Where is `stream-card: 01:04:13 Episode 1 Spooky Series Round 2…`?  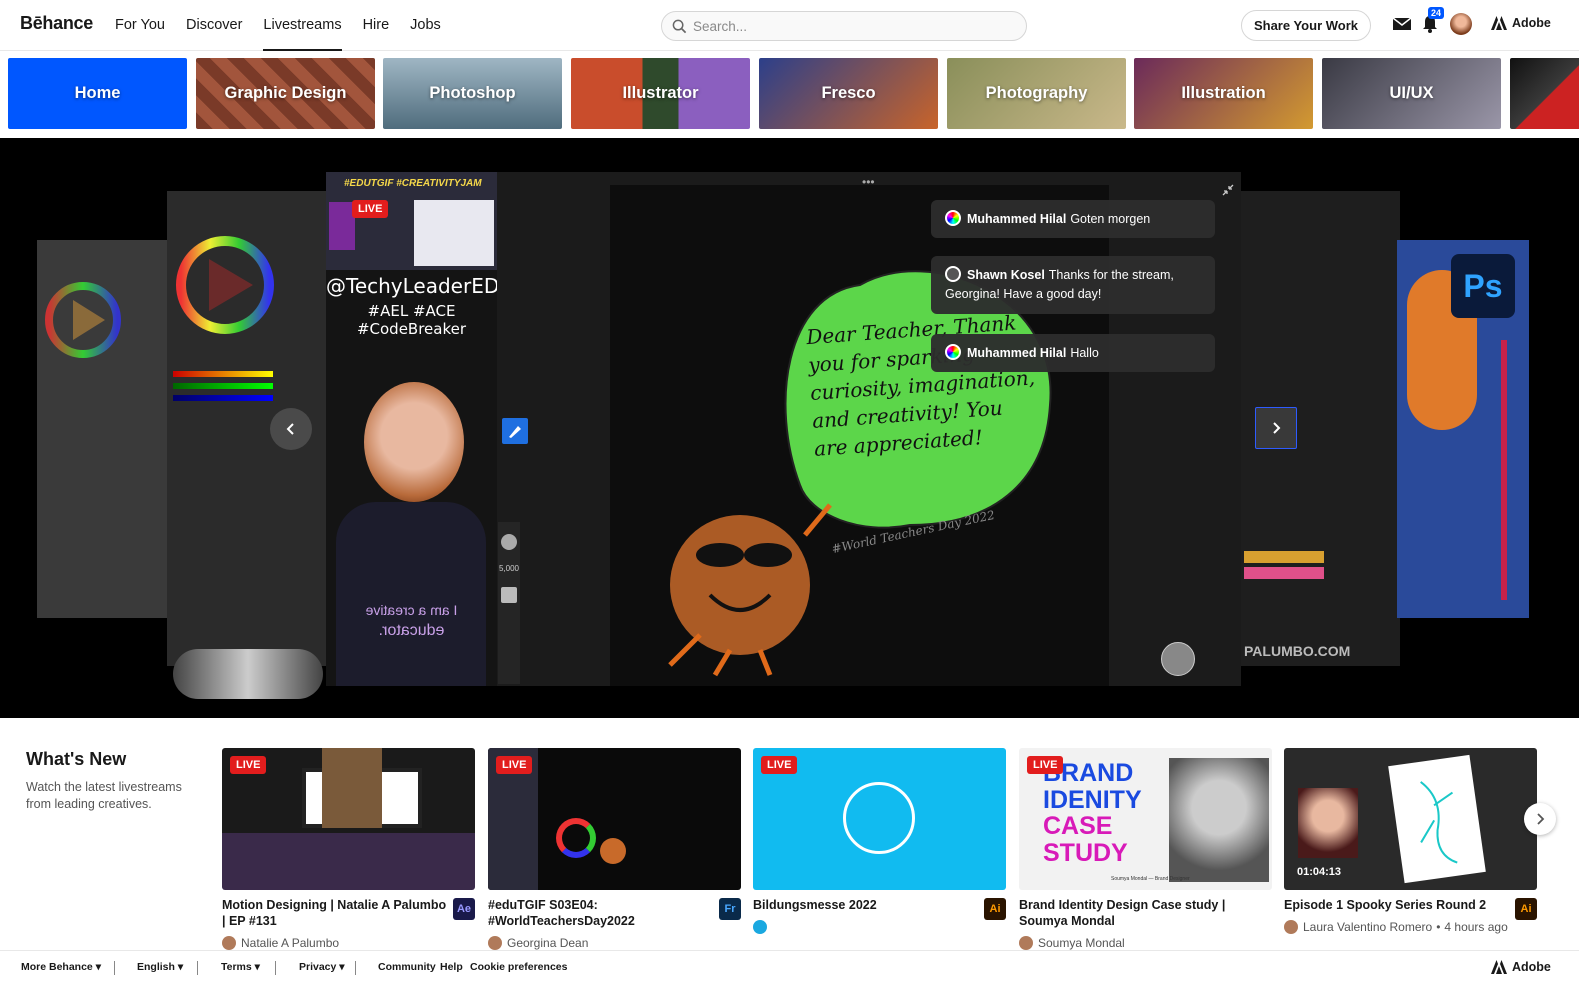
stream-card: 01:04:13 Episode 1 Spooky Series Round 2… is located at coordinates (1410, 841).